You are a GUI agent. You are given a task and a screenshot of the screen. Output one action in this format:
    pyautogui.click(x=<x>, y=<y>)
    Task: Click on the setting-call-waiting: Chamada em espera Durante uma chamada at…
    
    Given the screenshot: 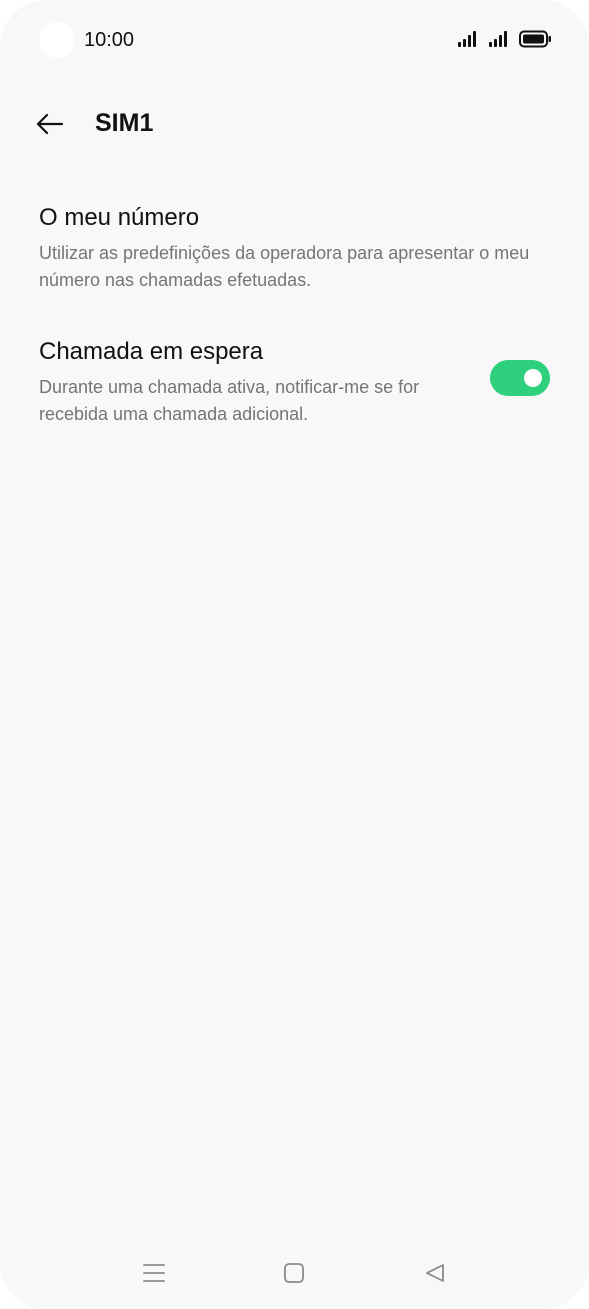 What is the action you would take?
    pyautogui.click(x=294, y=382)
    